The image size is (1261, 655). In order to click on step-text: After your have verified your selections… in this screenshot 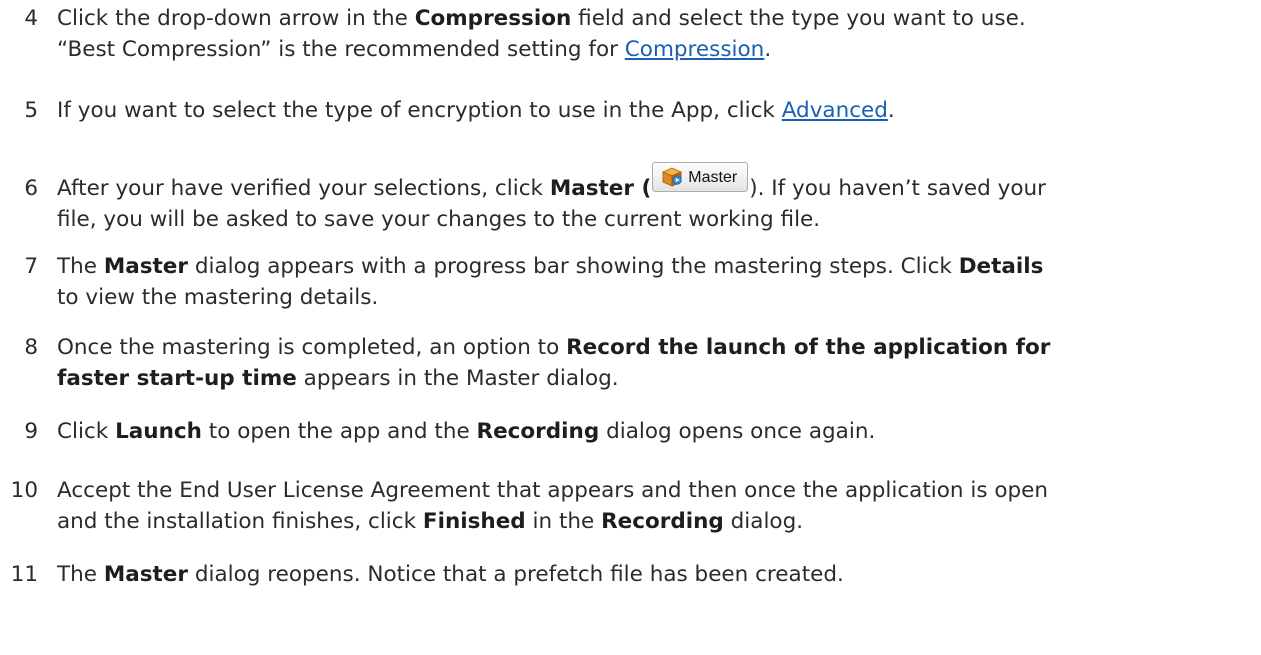, I will do `click(657, 198)`.